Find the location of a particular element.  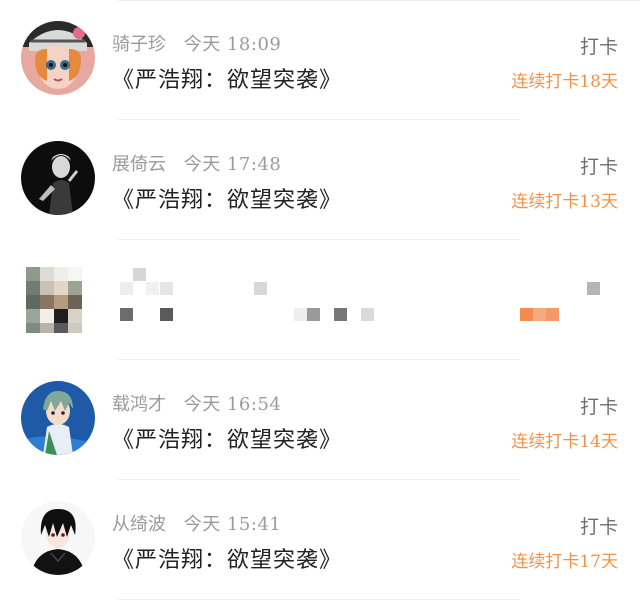

doll-girl-avatar is located at coordinates (58, 58).